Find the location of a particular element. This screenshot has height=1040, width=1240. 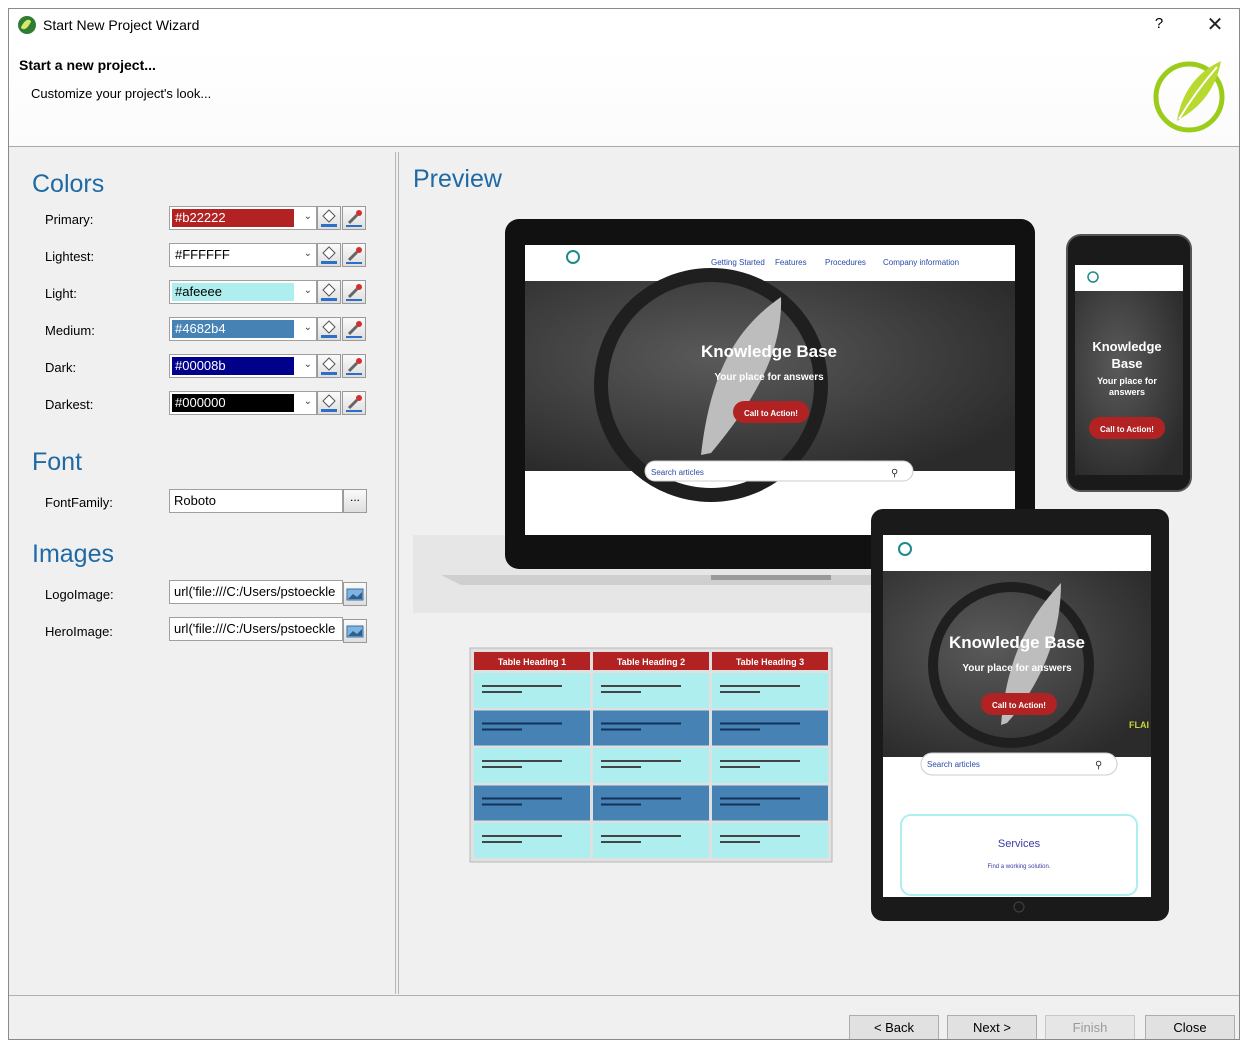

font-family-field: Roboto is located at coordinates (256, 501).